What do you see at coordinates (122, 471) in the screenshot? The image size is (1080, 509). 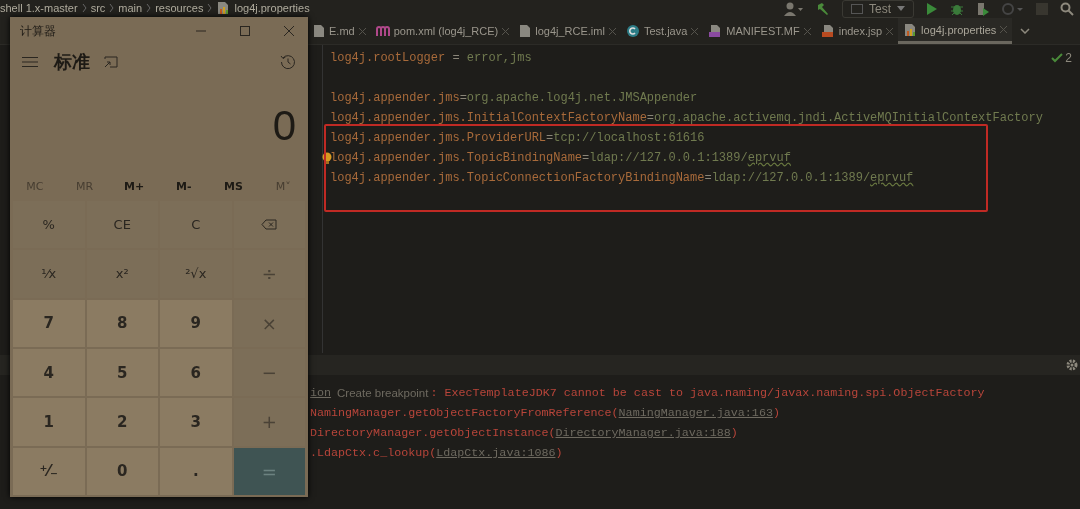 I see `calculator-key: 0` at bounding box center [122, 471].